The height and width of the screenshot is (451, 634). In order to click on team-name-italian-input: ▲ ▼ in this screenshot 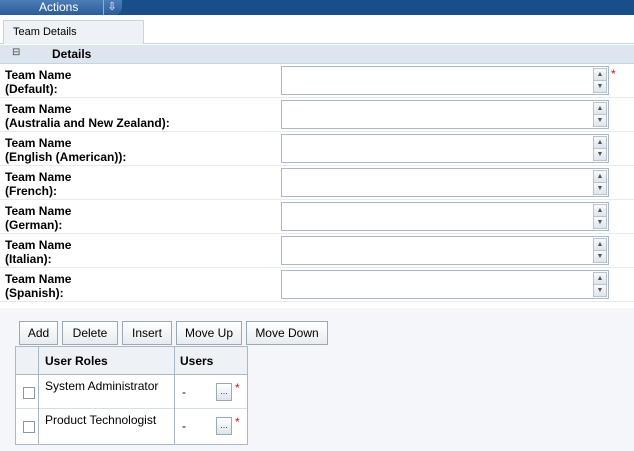, I will do `click(445, 250)`.